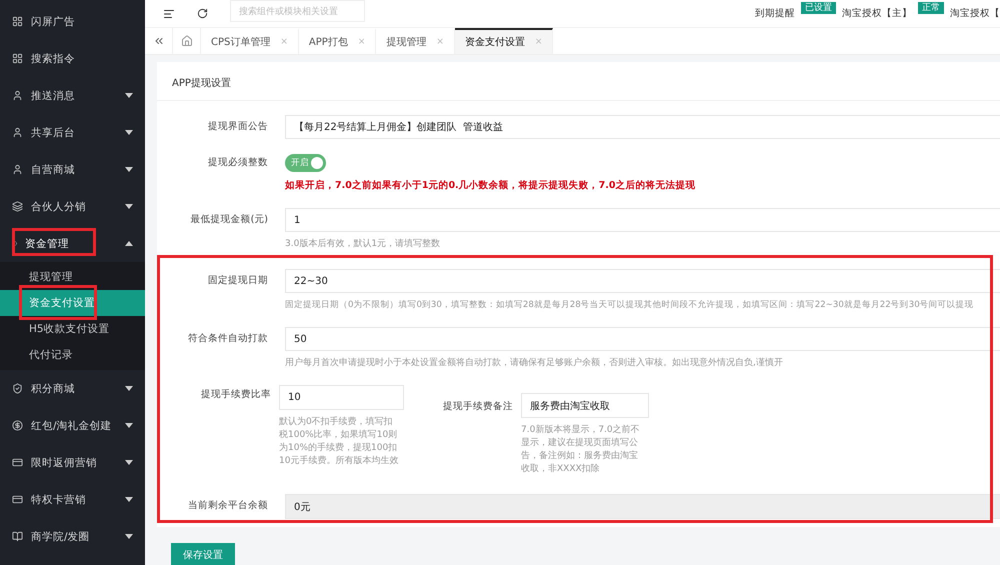 The width and height of the screenshot is (1000, 565). What do you see at coordinates (169, 14) in the screenshot?
I see `menu-icon` at bounding box center [169, 14].